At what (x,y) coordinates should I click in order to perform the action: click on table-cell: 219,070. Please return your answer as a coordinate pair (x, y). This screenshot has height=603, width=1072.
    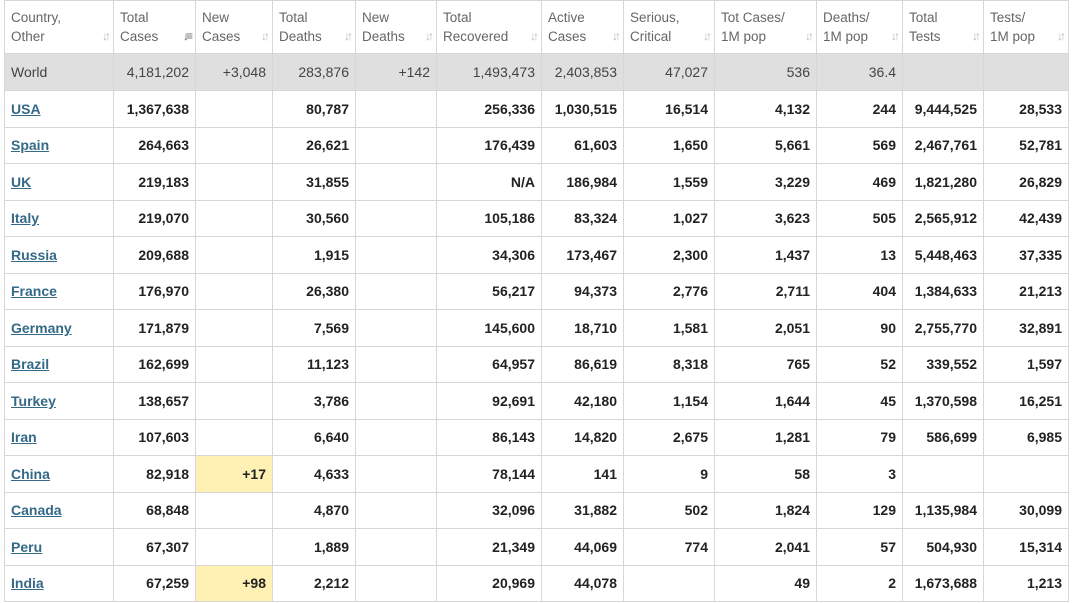
    Looking at the image, I should click on (154, 218).